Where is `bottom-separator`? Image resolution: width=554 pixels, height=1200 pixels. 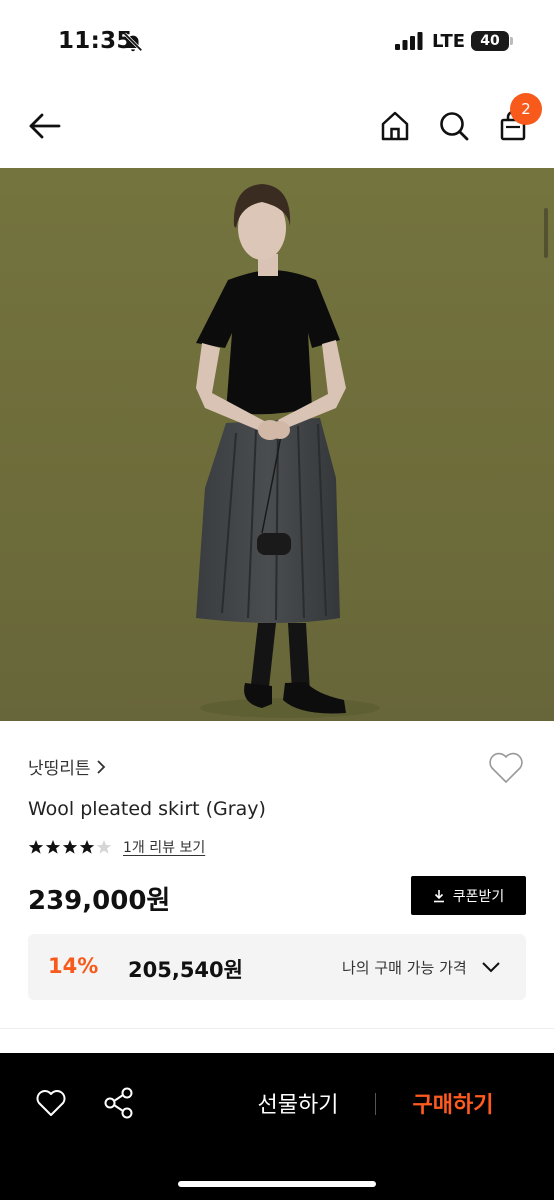
bottom-separator is located at coordinates (375, 1104).